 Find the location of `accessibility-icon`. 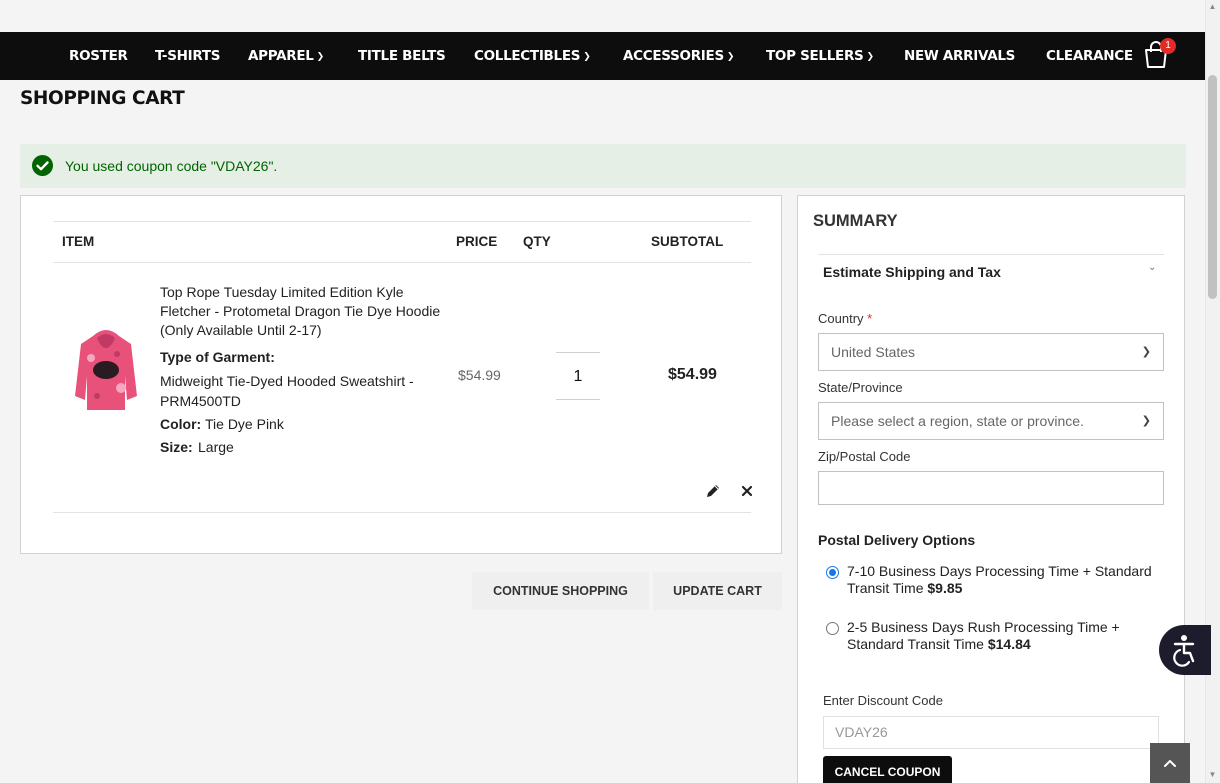

accessibility-icon is located at coordinates (1184, 651).